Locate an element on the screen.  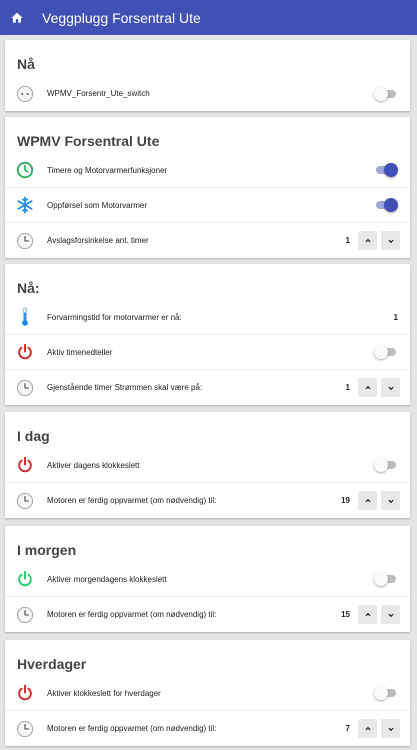
entity-row: Aktiver dagens klokkeslett is located at coordinates (207, 465).